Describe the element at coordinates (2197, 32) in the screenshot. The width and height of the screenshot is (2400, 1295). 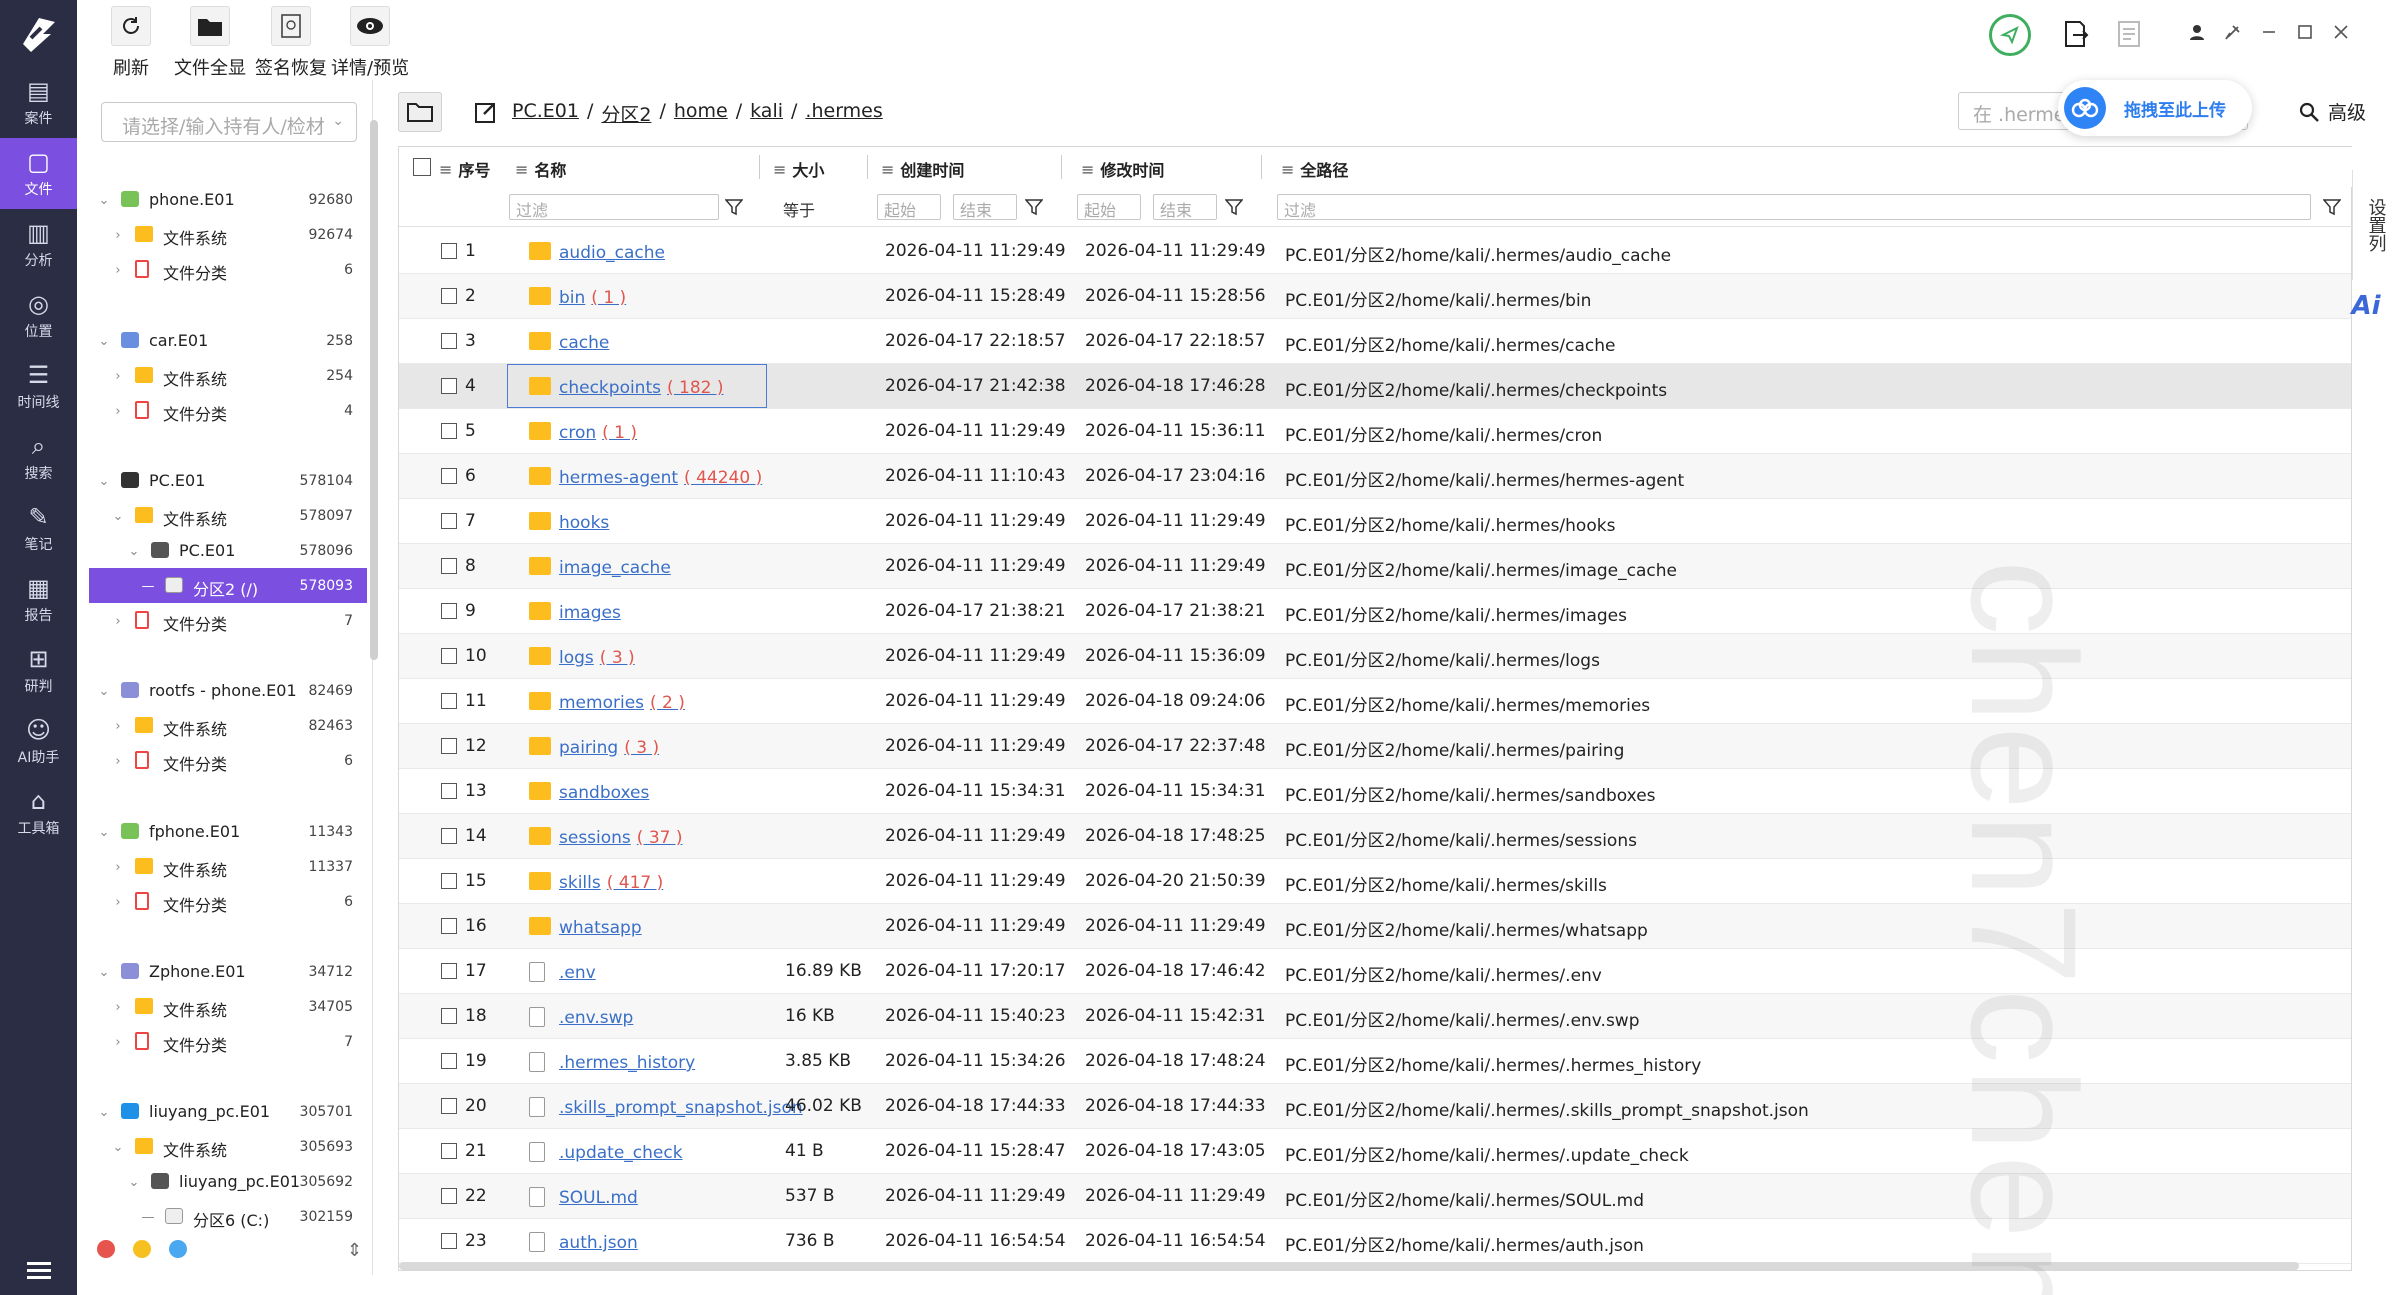
I see `user-icon` at that location.